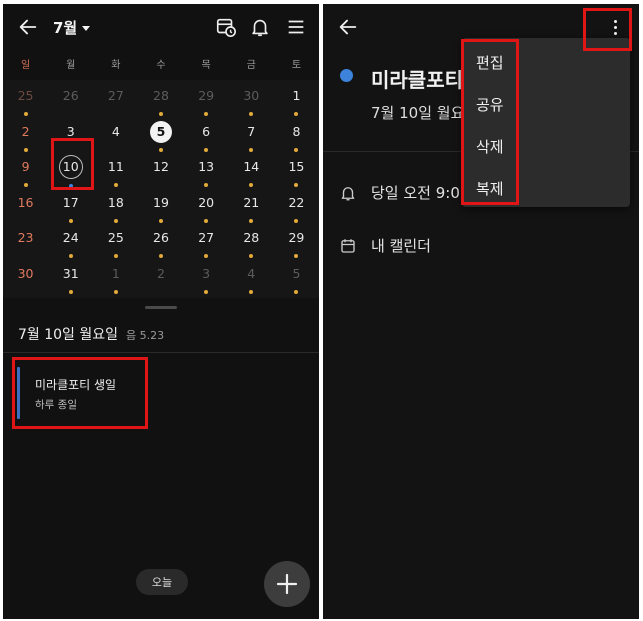 The height and width of the screenshot is (621, 643). What do you see at coordinates (251, 166) in the screenshot?
I see `day-number: 14` at bounding box center [251, 166].